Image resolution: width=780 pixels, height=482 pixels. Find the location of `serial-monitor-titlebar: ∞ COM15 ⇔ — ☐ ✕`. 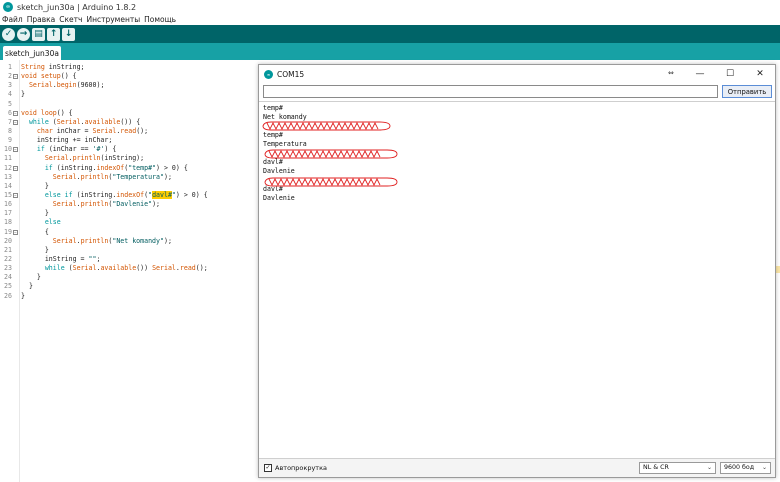

serial-monitor-titlebar: ∞ COM15 ⇔ — ☐ ✕ is located at coordinates (517, 74).